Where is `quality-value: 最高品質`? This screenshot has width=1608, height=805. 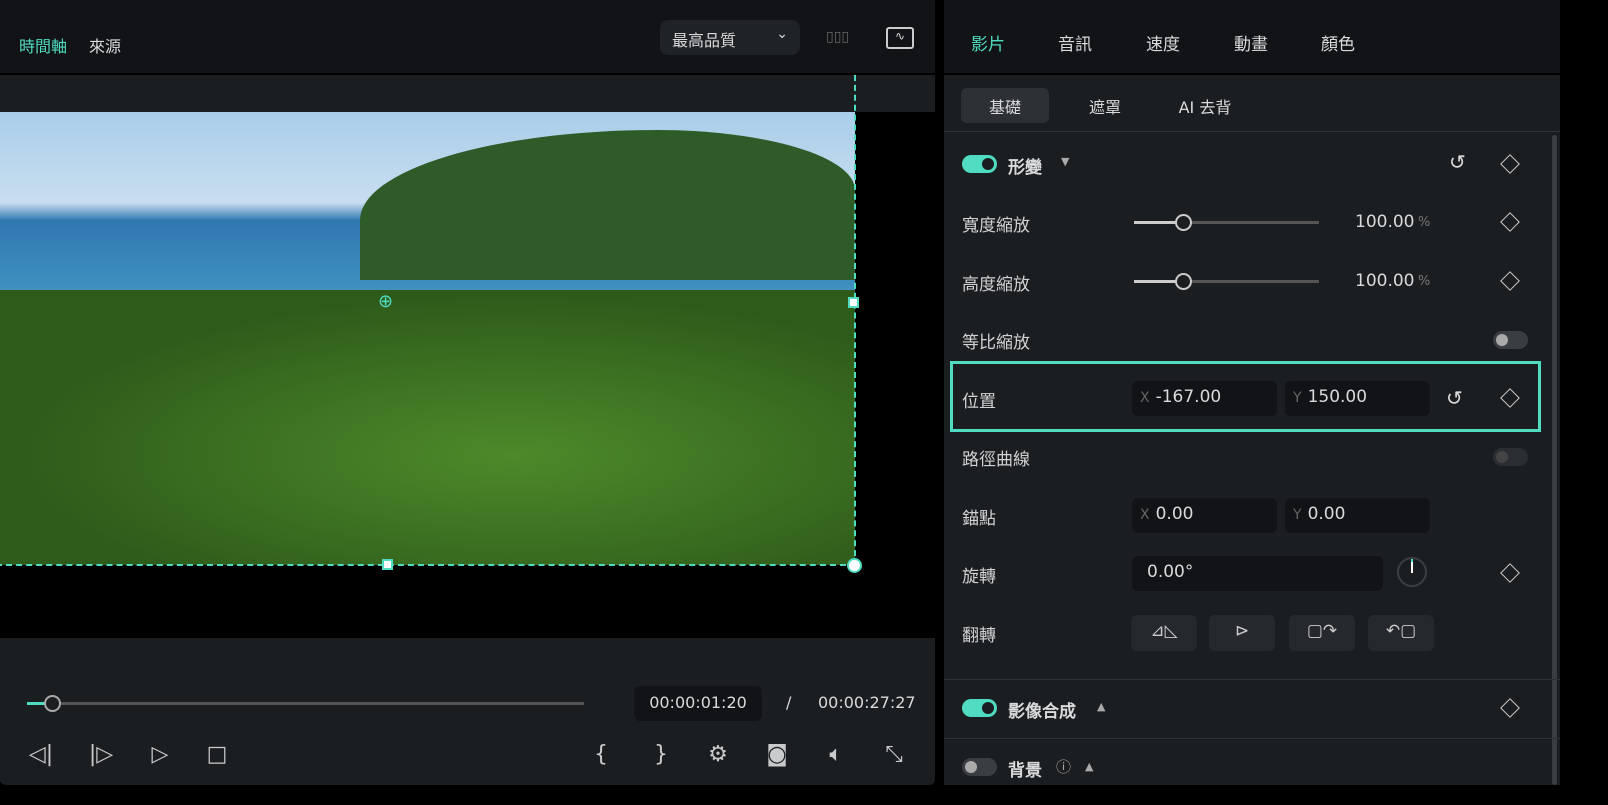
quality-value: 最高品質 is located at coordinates (704, 40).